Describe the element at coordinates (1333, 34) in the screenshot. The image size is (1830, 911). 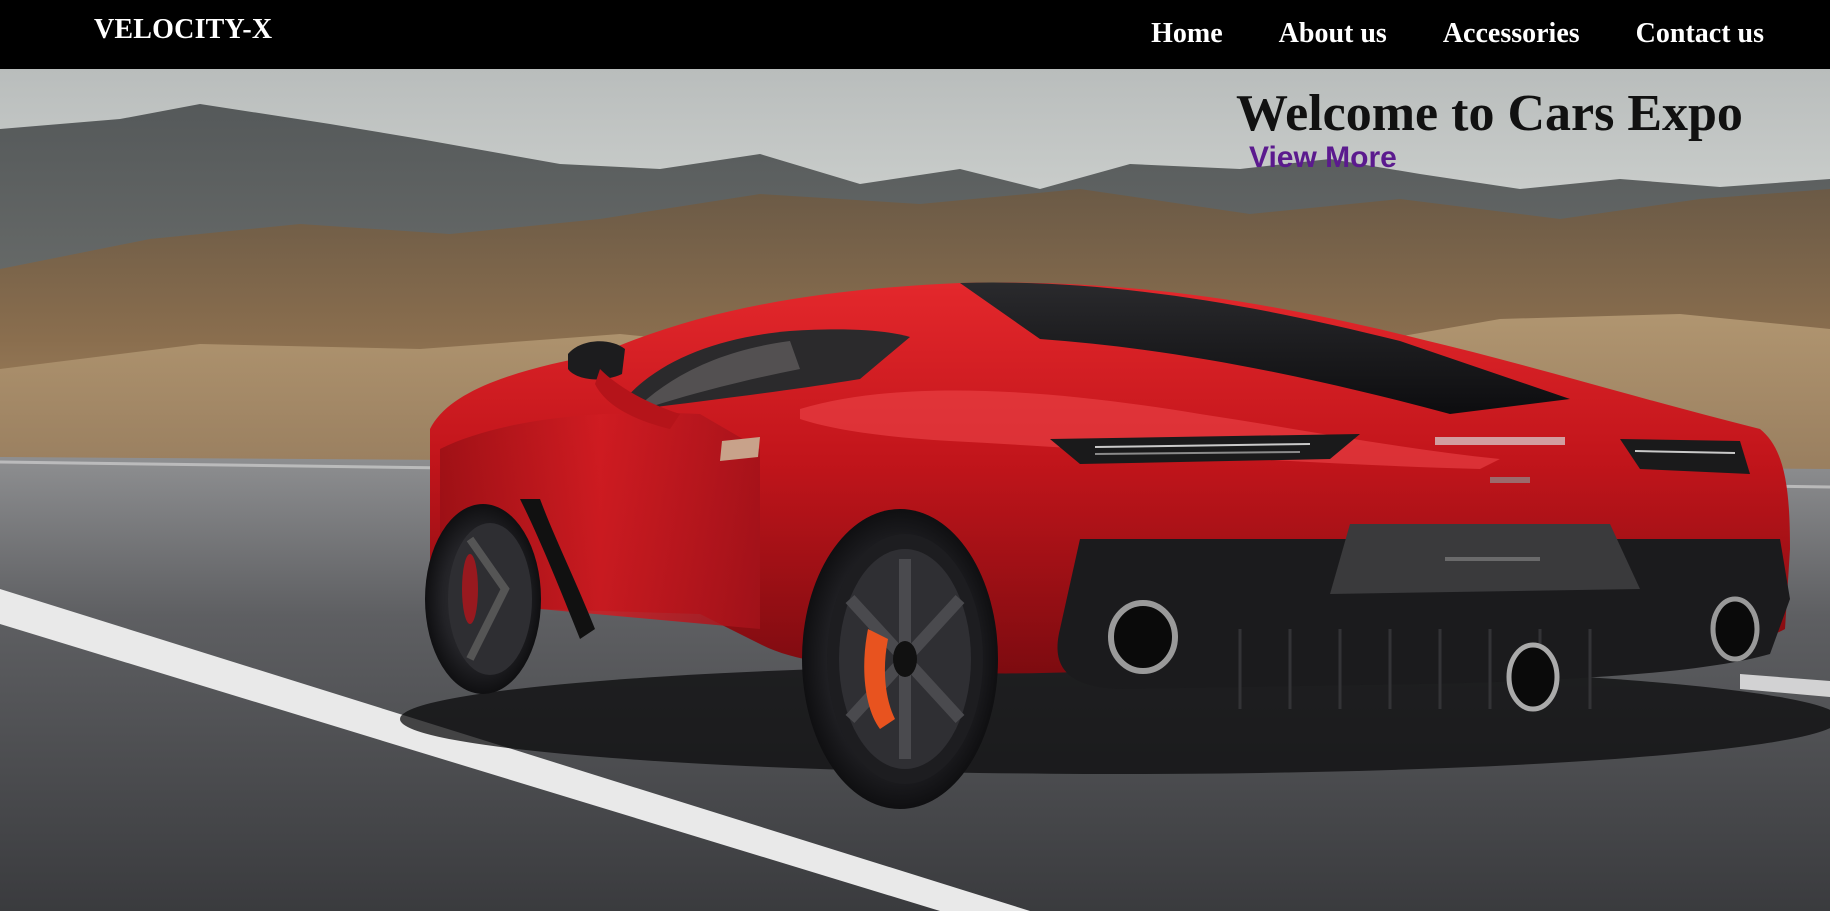
I see `nav-link-about-us: About us` at that location.